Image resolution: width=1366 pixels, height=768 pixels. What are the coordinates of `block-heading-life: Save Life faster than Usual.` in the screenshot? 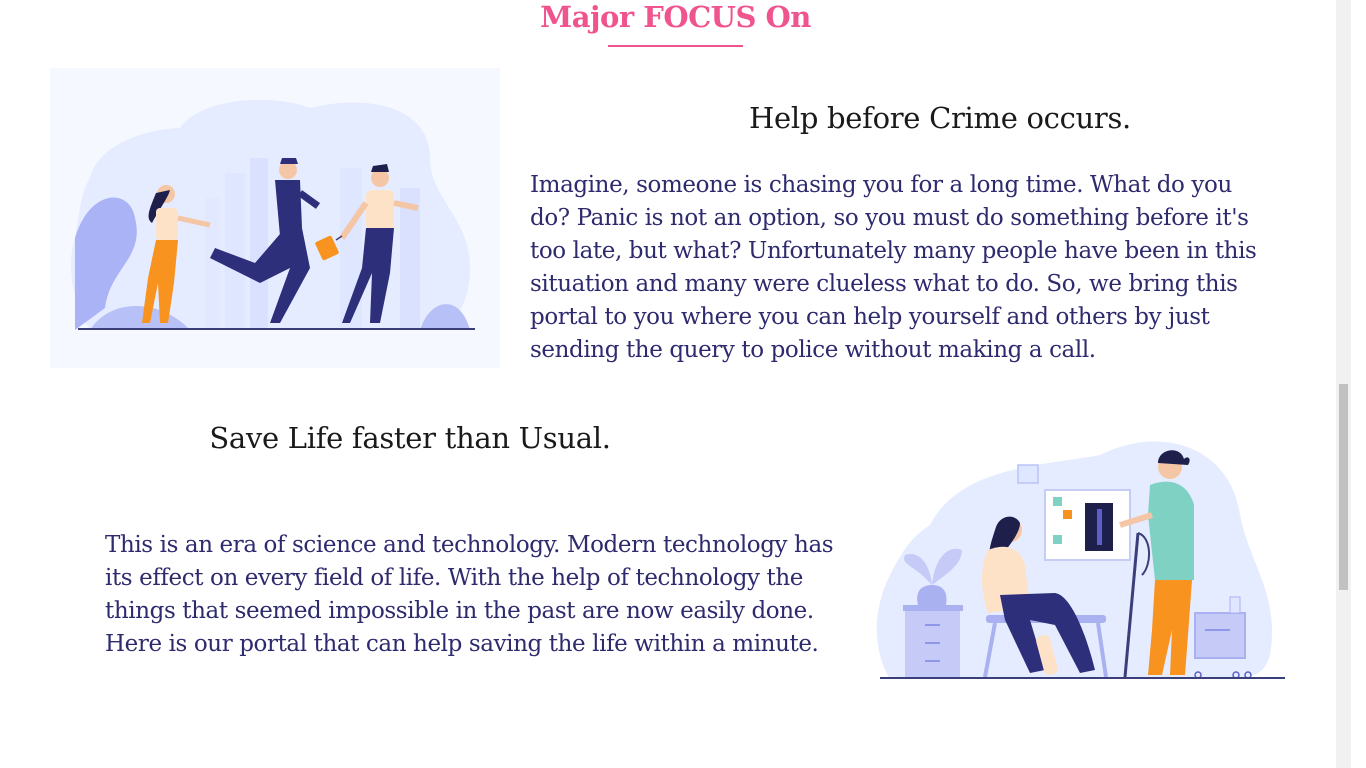 It's located at (410, 438).